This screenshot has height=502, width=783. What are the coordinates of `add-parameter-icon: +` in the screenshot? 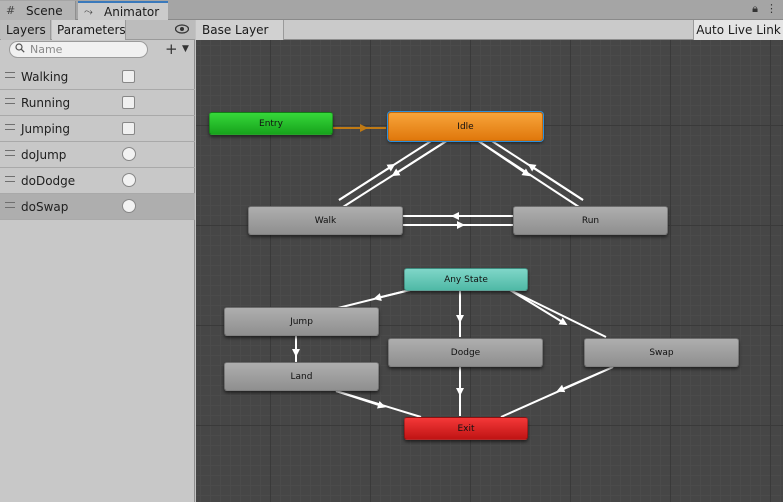 It's located at (171, 49).